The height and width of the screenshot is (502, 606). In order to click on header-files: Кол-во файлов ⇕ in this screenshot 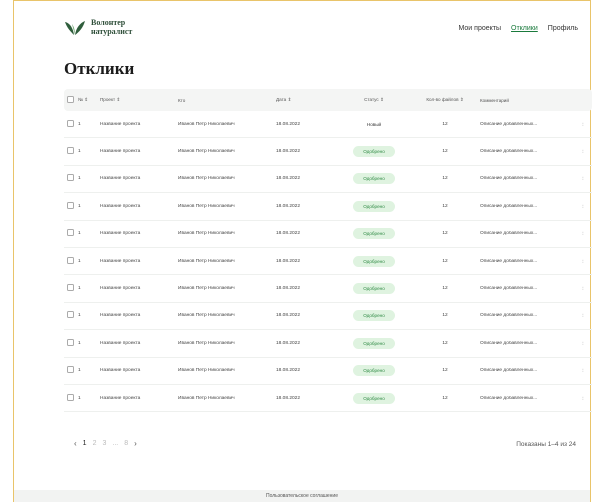, I will do `click(445, 100)`.